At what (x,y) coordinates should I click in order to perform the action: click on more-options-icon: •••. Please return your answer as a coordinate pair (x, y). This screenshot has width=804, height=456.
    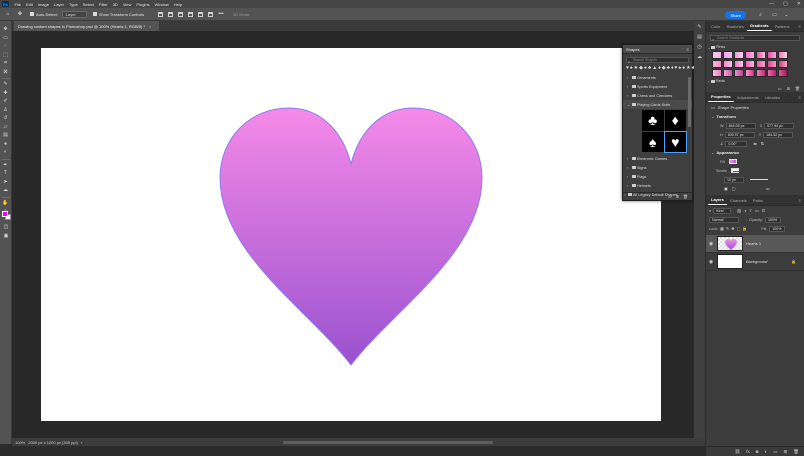
    Looking at the image, I should click on (768, 188).